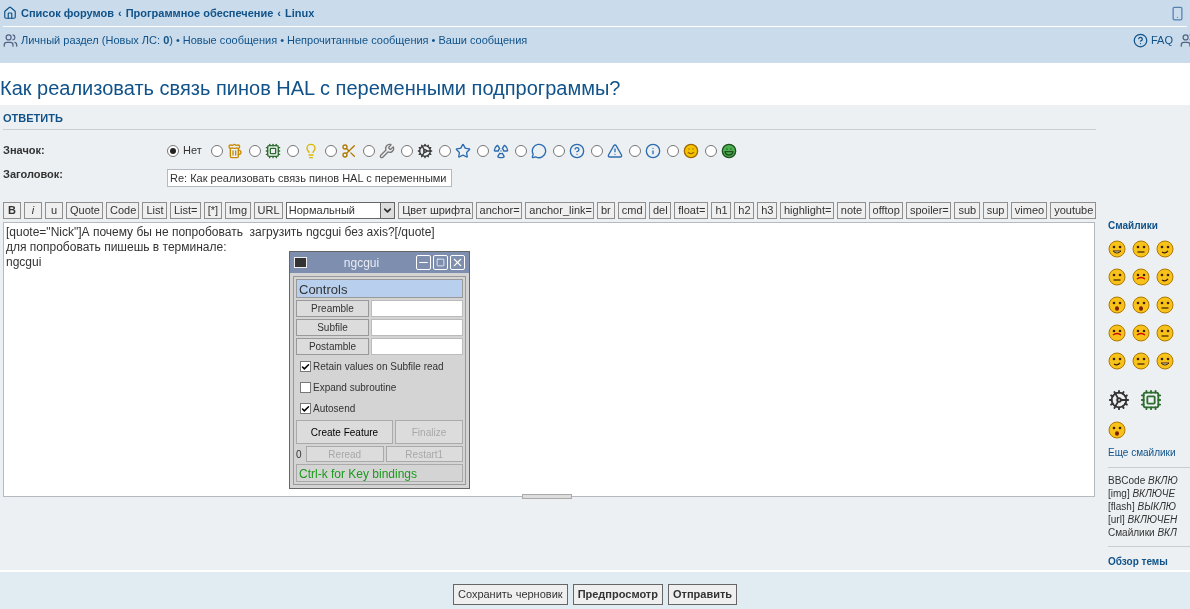 This screenshot has height=609, width=1190. I want to click on size-select: Нормальный, so click(340, 210).